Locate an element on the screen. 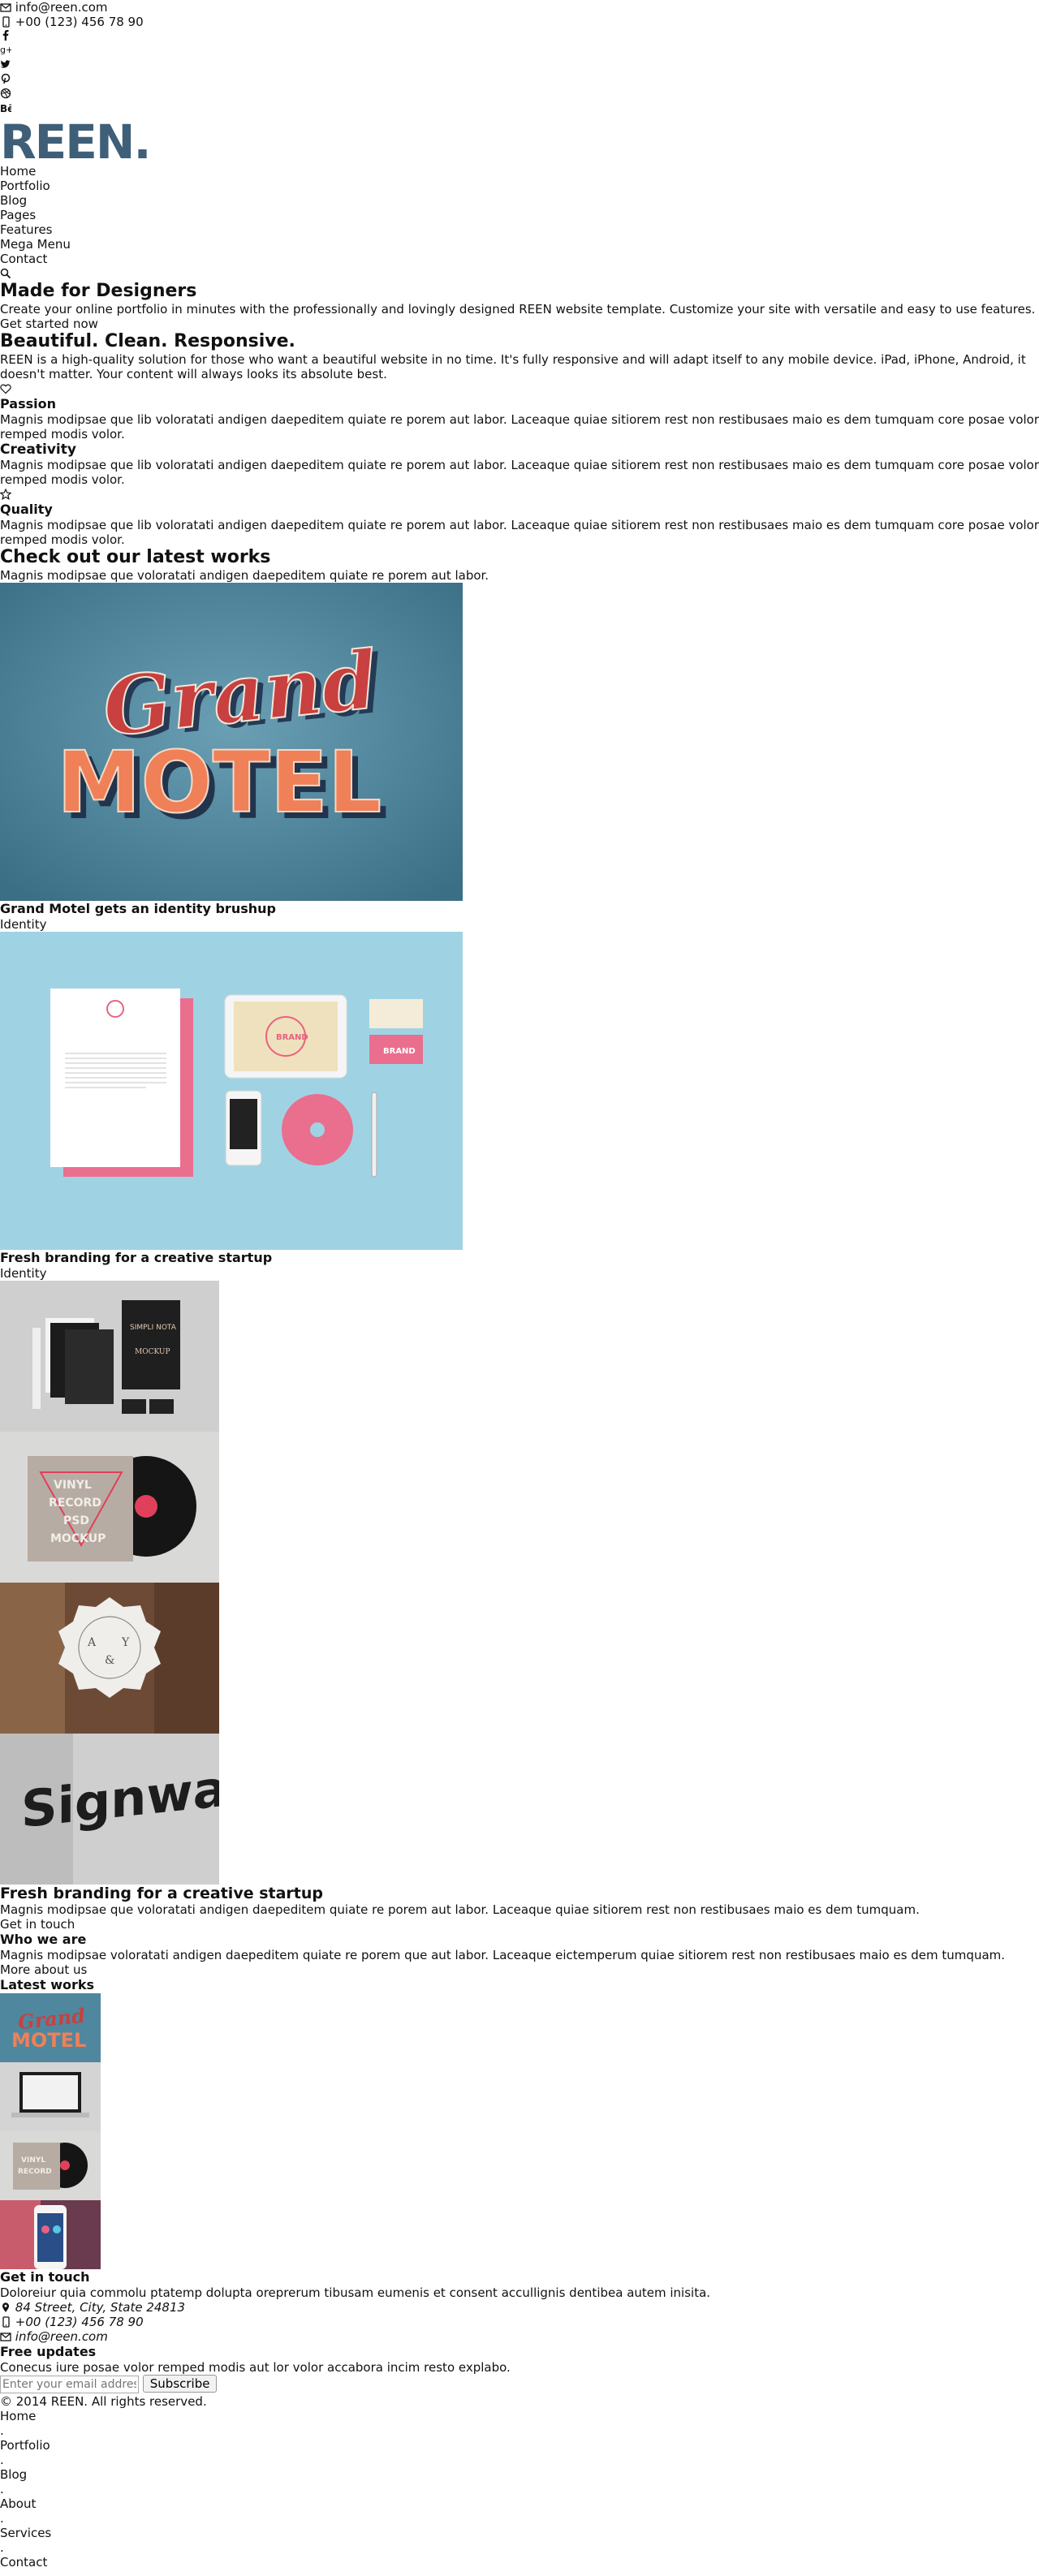 Image resolution: width=1039 pixels, height=2576 pixels. works-title: Check out our latest works is located at coordinates (135, 557).